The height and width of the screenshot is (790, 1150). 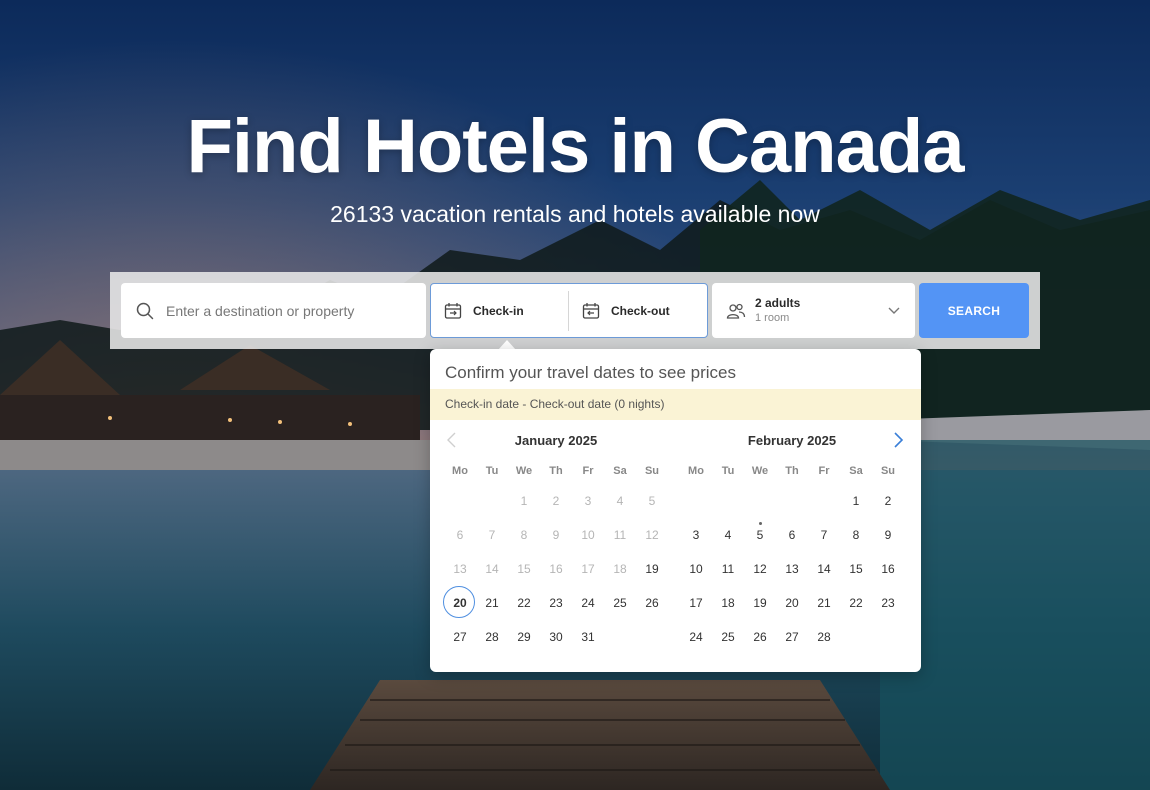 I want to click on destination-input, so click(x=291, y=310).